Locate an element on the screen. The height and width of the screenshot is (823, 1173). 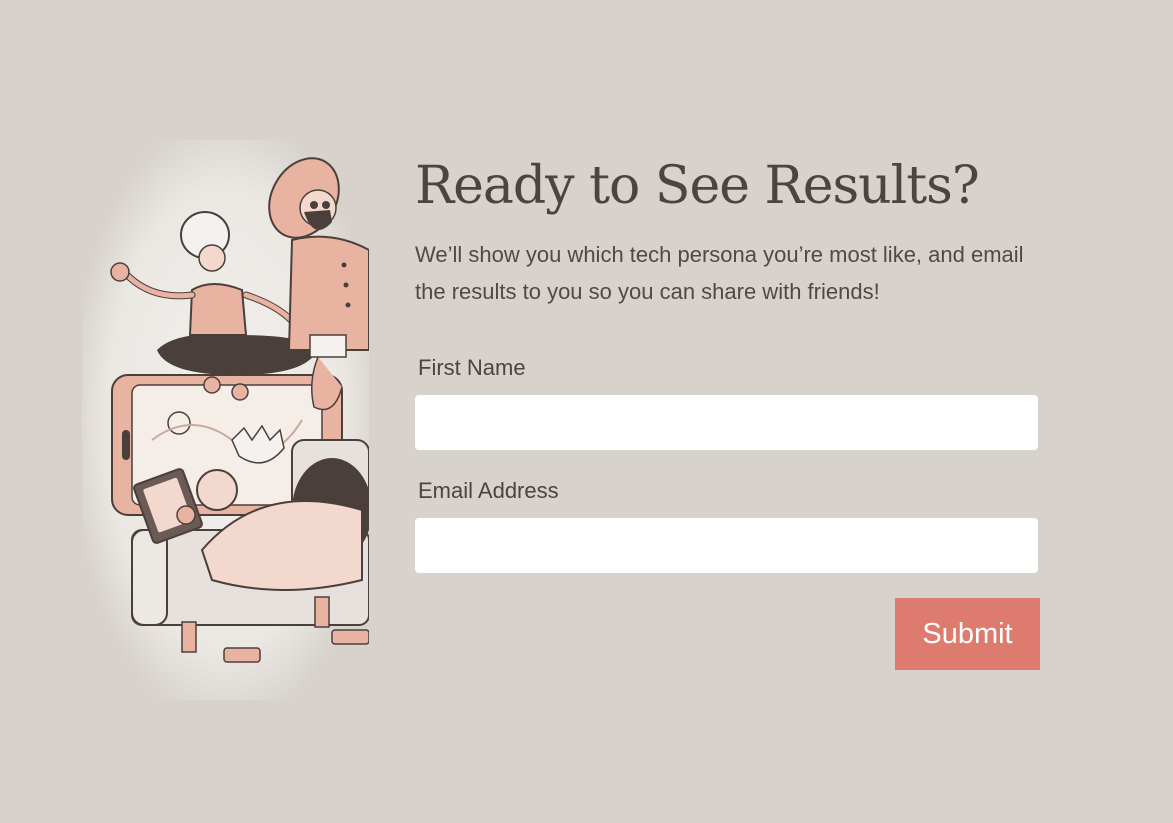
page-title: Ready to See Results? is located at coordinates (697, 186).